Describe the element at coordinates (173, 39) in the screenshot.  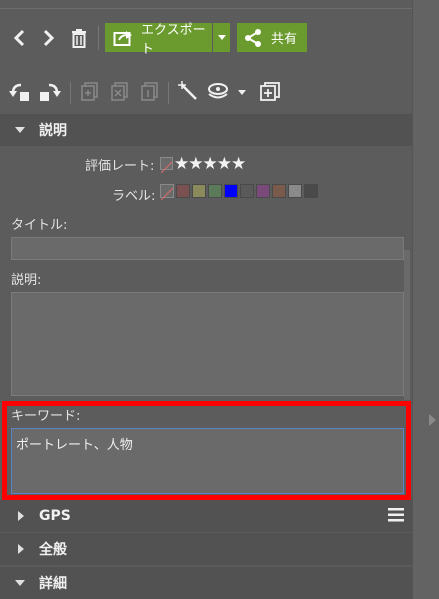
I see `export-label: エクスポート` at that location.